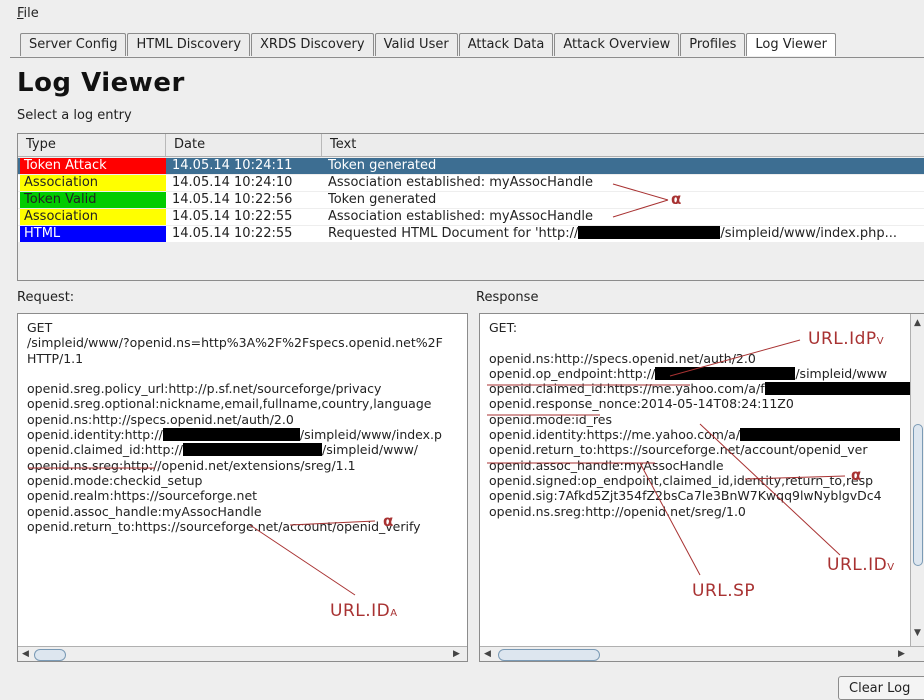  I want to click on url-ida-text: URL.ID, so click(360, 611).